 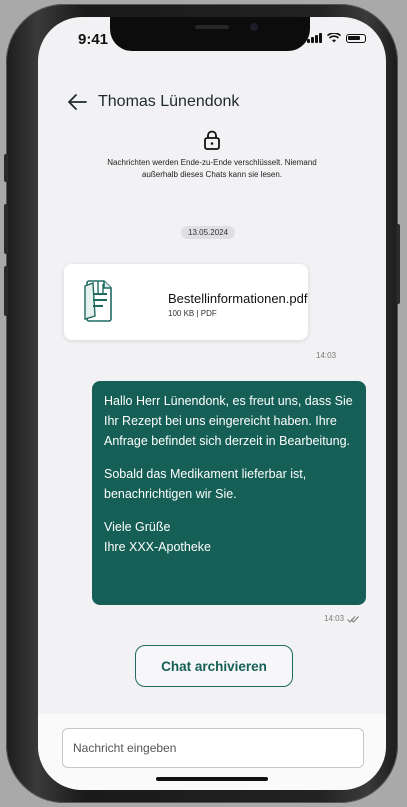 I want to click on double-check-icon, so click(x=353, y=619).